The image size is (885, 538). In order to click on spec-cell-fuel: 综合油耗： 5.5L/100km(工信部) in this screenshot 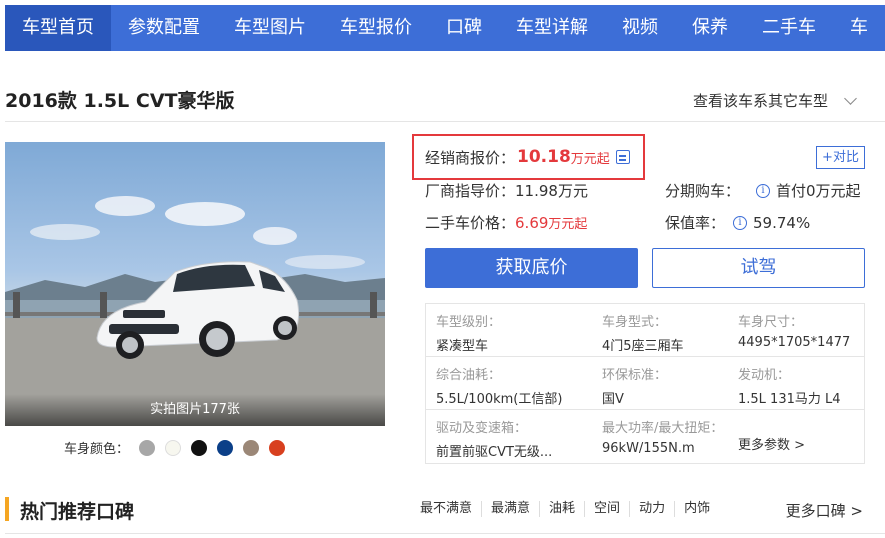, I will do `click(509, 383)`.